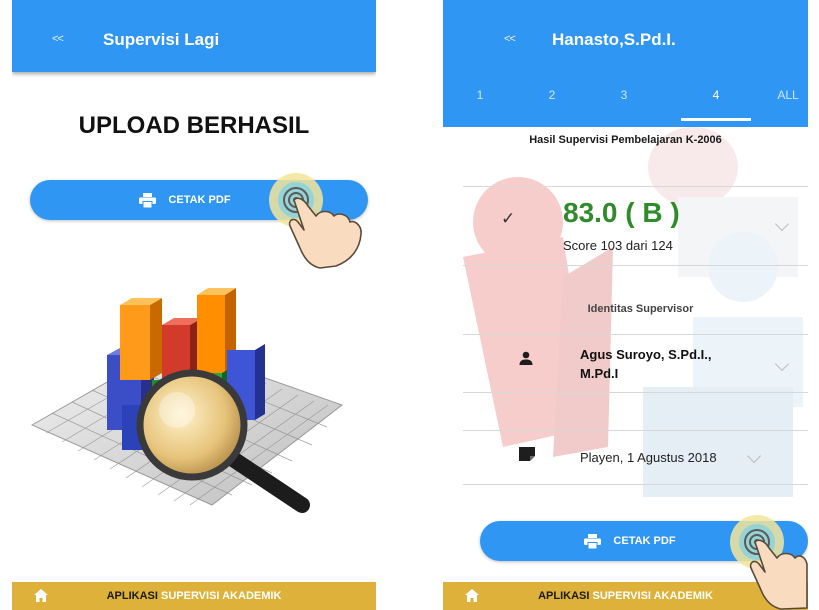 The image size is (819, 610). Describe the element at coordinates (646, 364) in the screenshot. I see `supervisor-name: Agus Suroyo, S.Pd.I., M.Pd.I` at that location.